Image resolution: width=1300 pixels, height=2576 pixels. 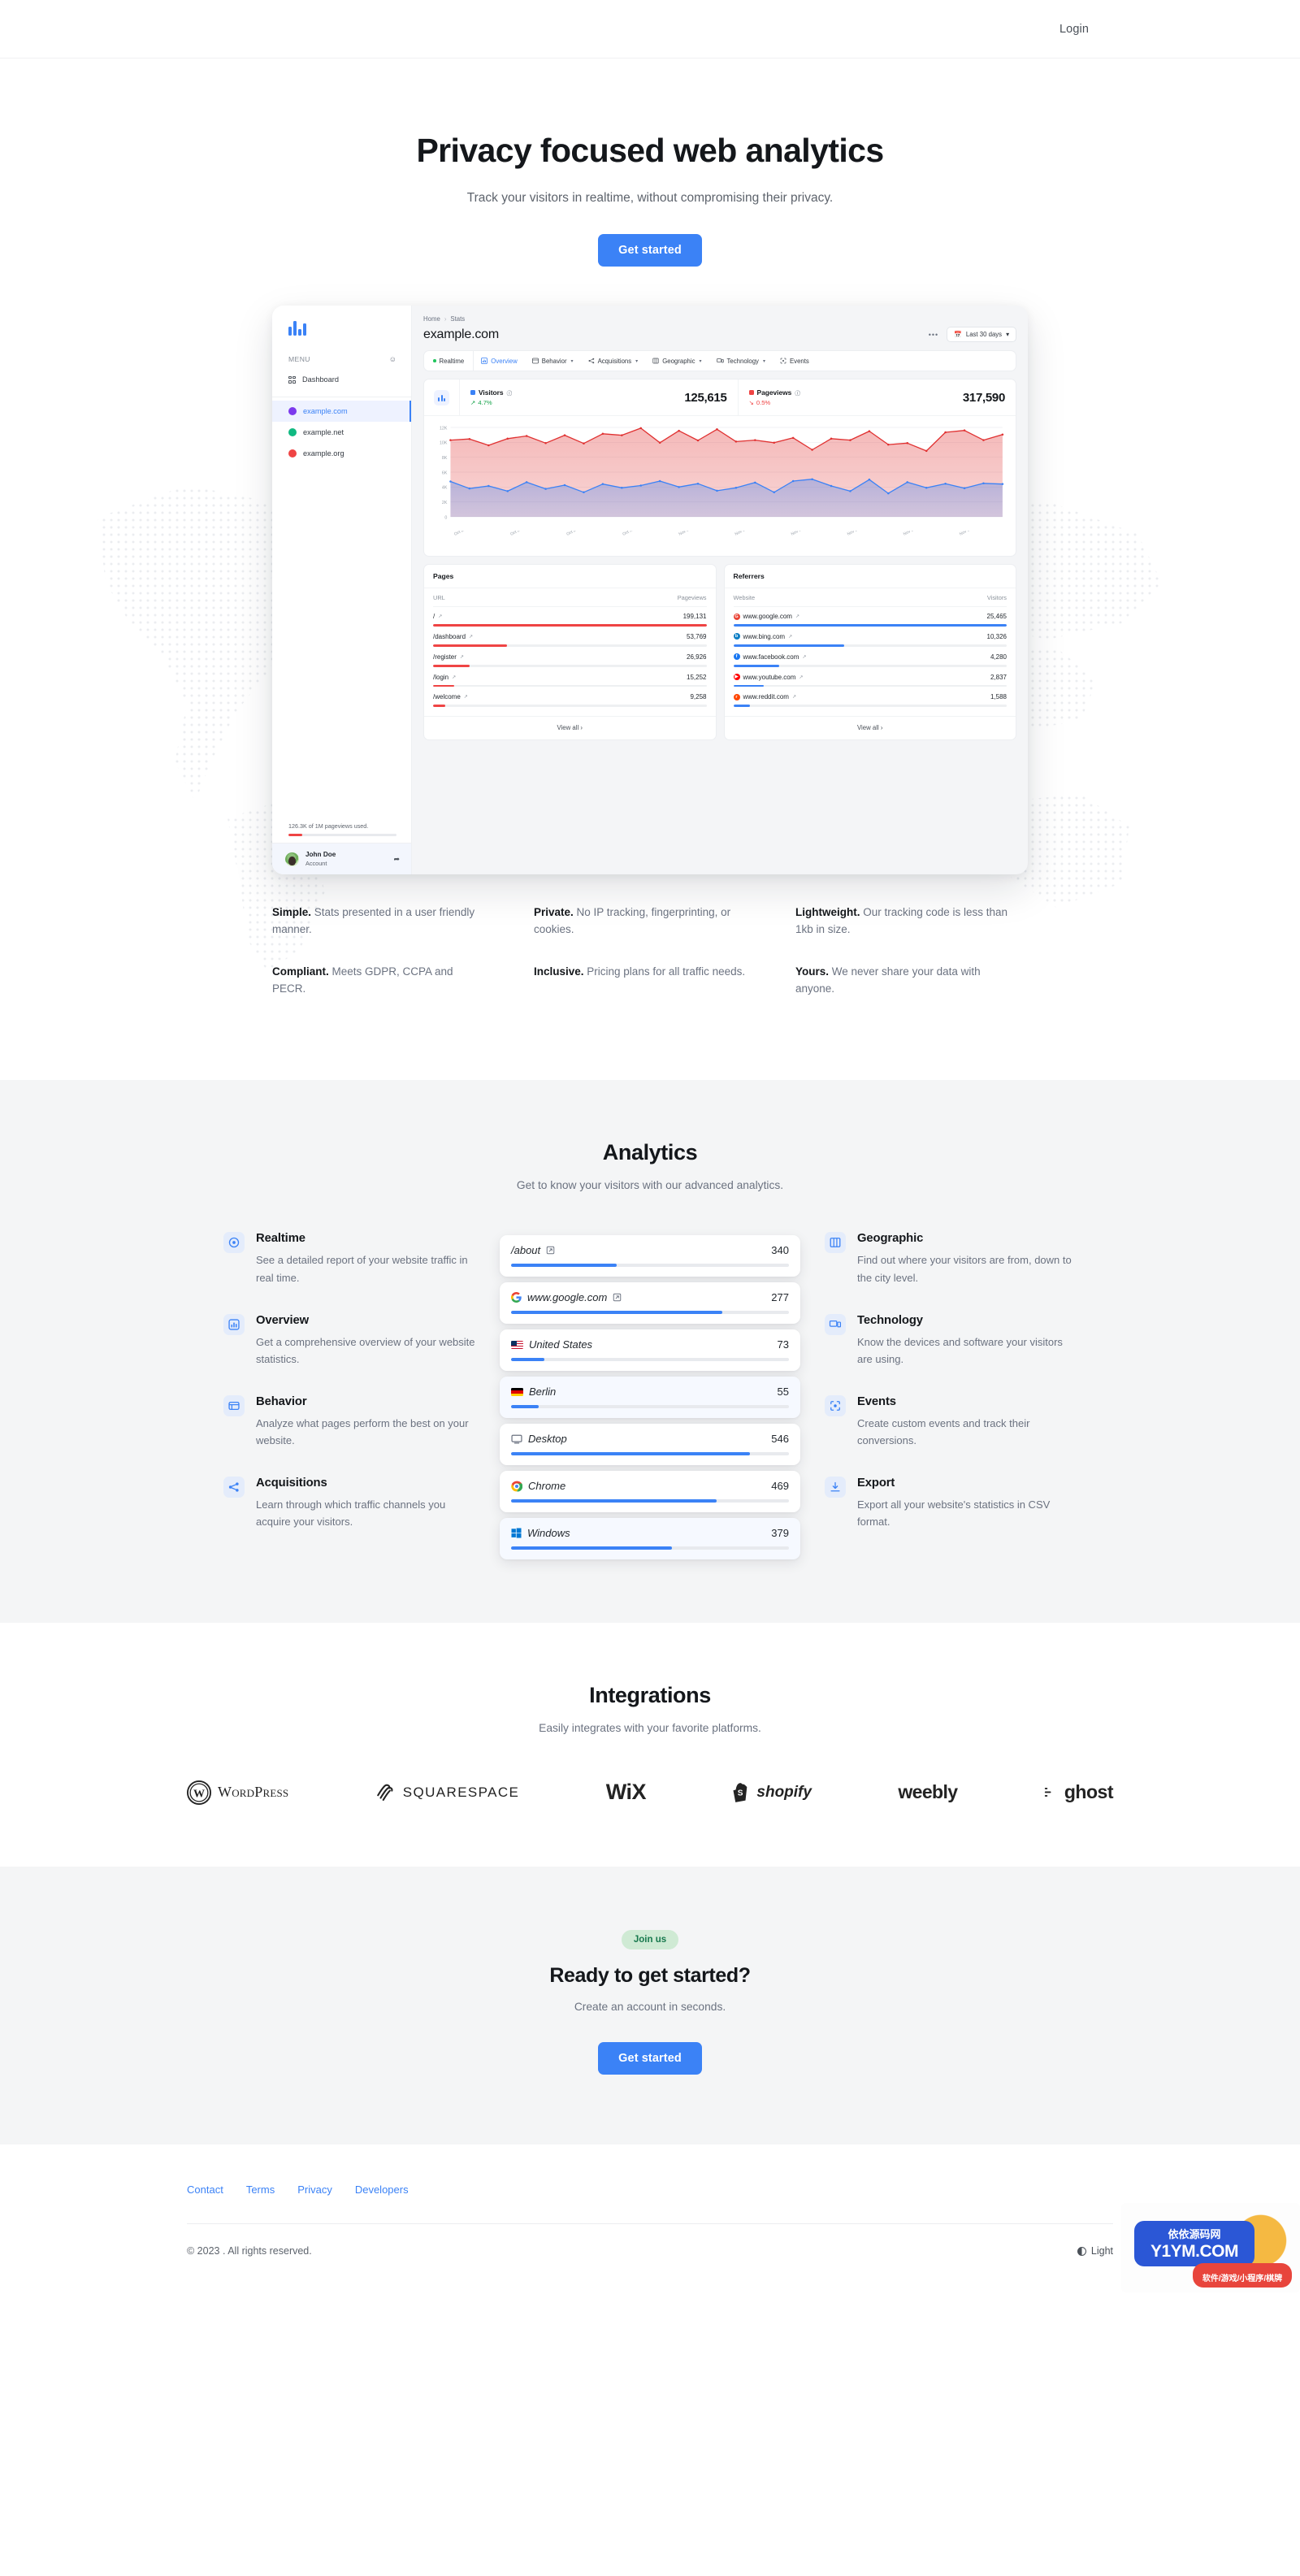 What do you see at coordinates (385, 1793) in the screenshot?
I see `squarespace-icon` at bounding box center [385, 1793].